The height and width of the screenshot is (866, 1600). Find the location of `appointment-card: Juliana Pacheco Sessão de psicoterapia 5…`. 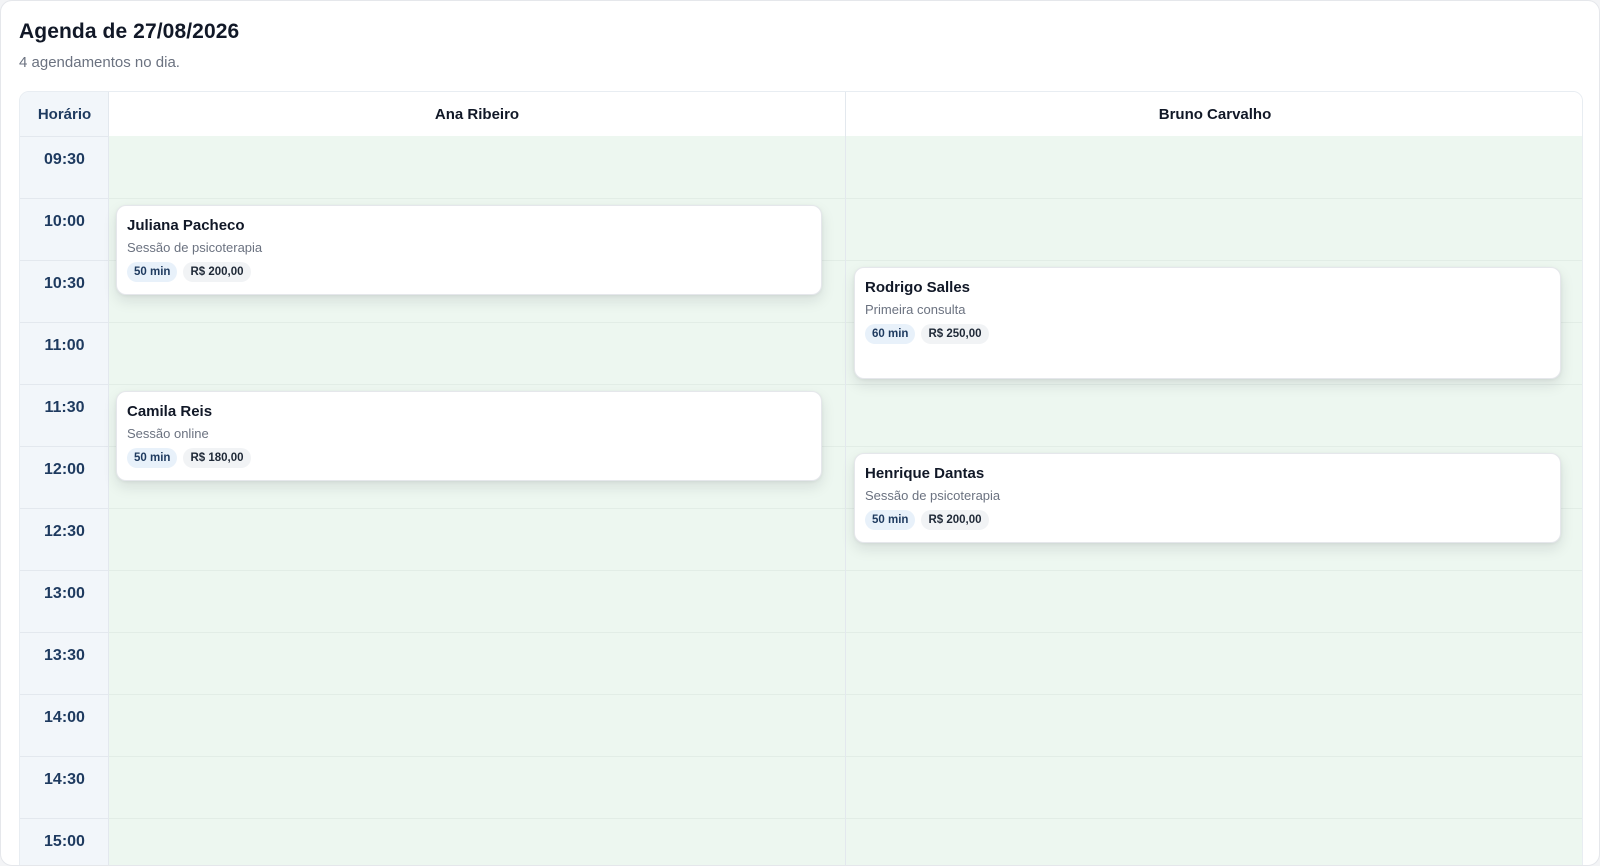

appointment-card: Juliana Pacheco Sessão de psicoterapia 5… is located at coordinates (469, 250).